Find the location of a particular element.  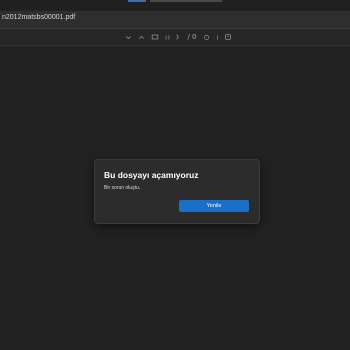

dialog-title: Bu dosyayı açamıyoruz is located at coordinates (151, 175).